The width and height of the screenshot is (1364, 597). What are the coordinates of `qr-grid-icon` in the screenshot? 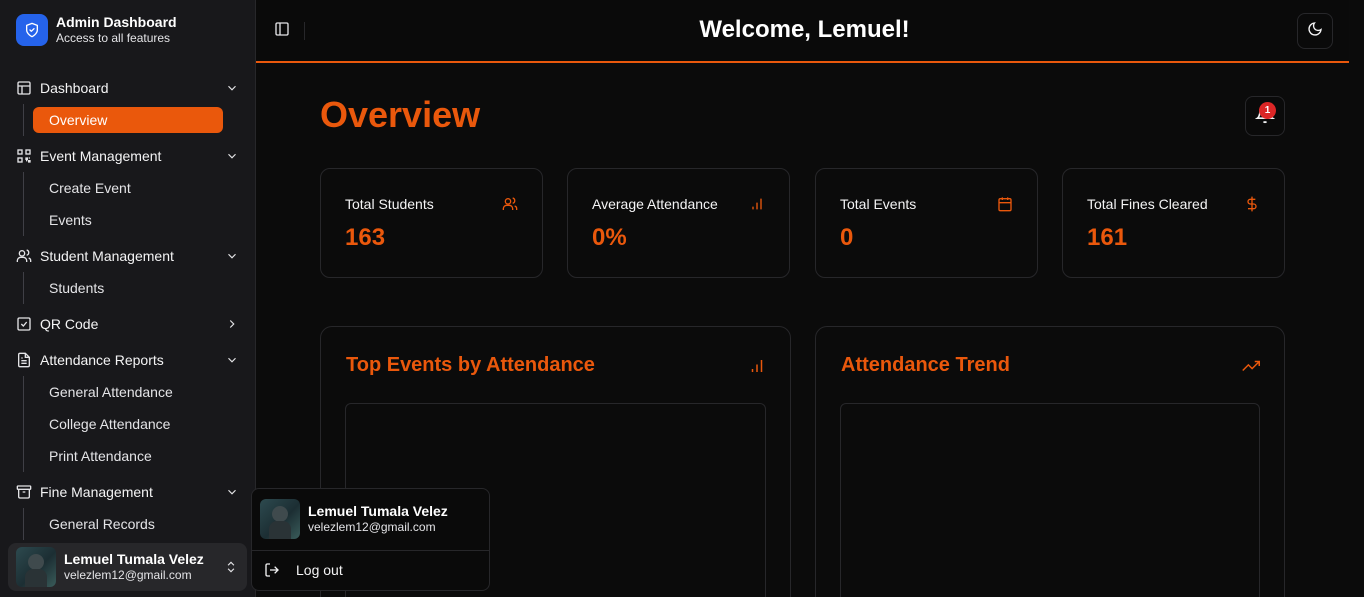 It's located at (24, 156).